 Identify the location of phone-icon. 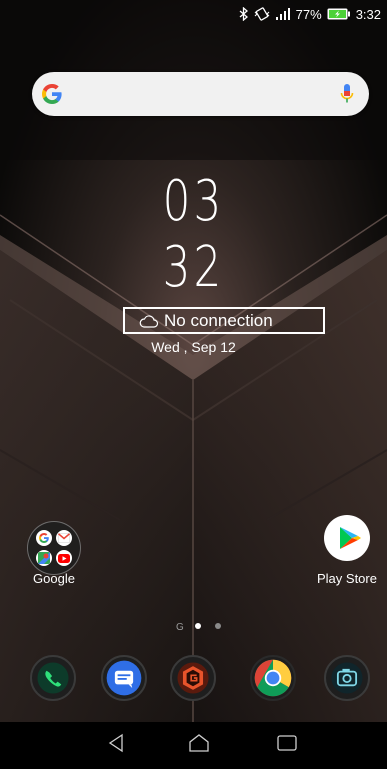
(53, 678).